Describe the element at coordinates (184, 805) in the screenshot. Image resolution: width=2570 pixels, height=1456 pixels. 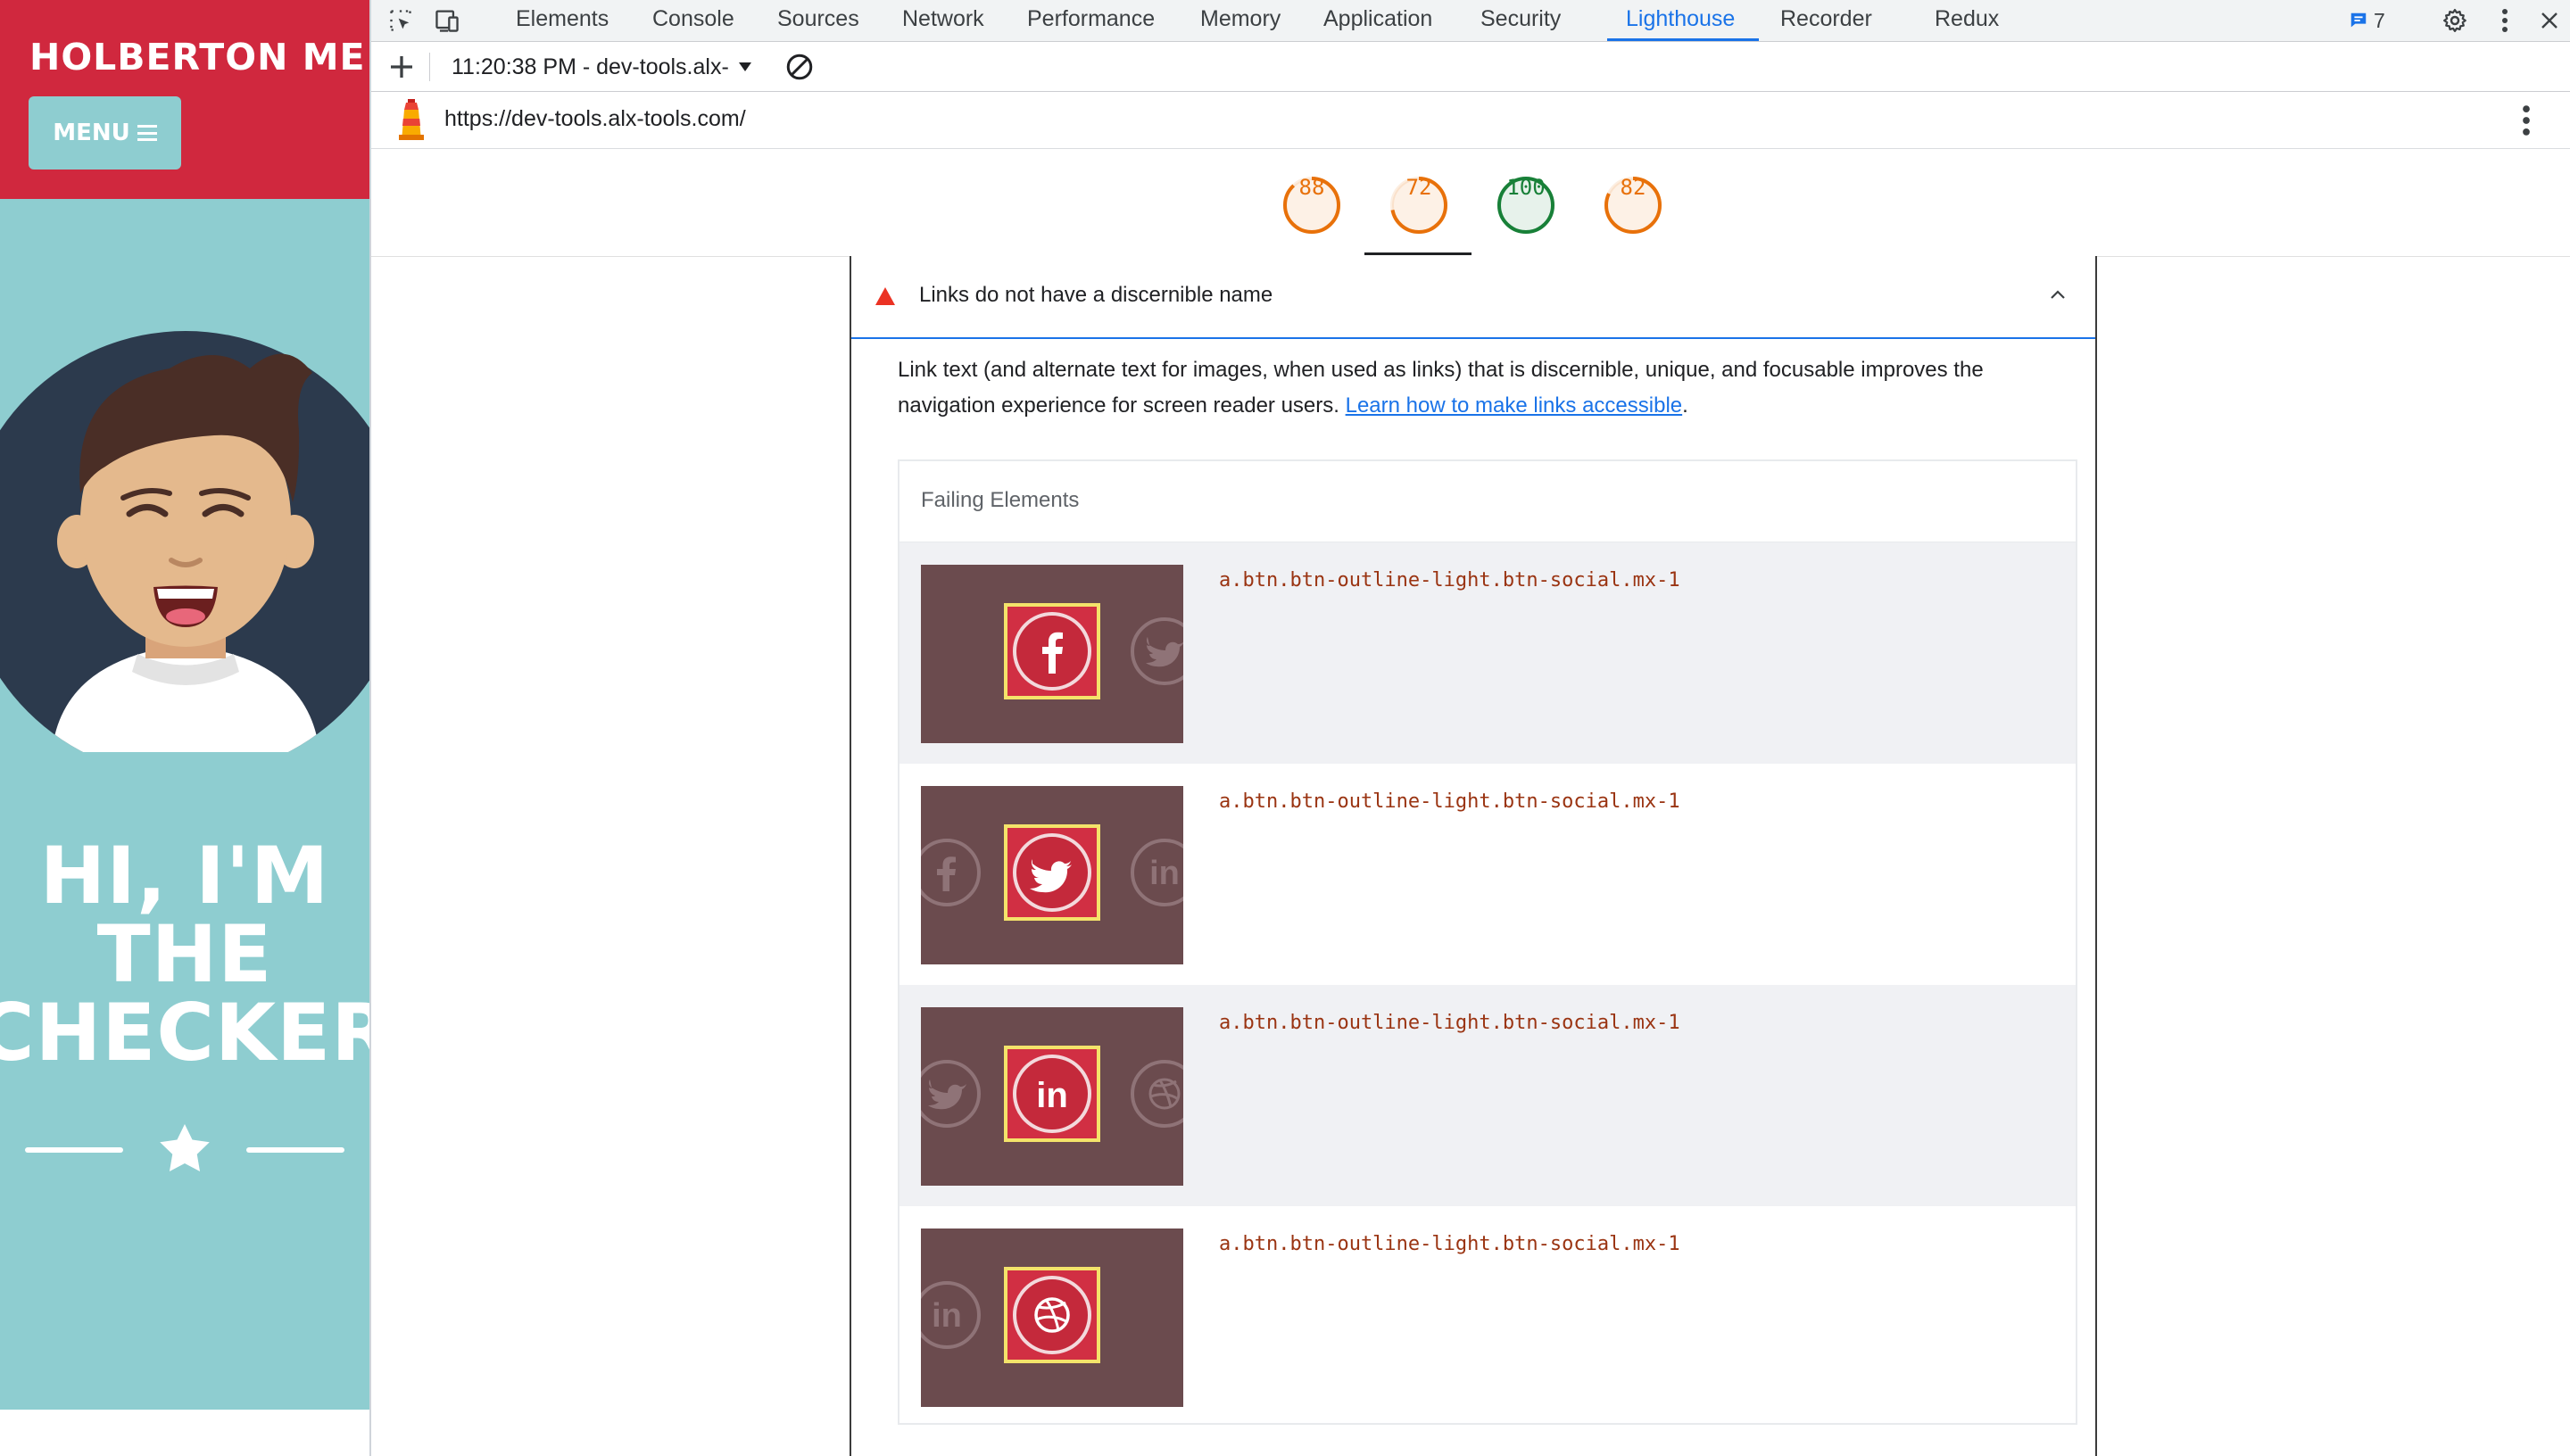
I see `hero-section: HI, I'M THE CHECKER` at that location.